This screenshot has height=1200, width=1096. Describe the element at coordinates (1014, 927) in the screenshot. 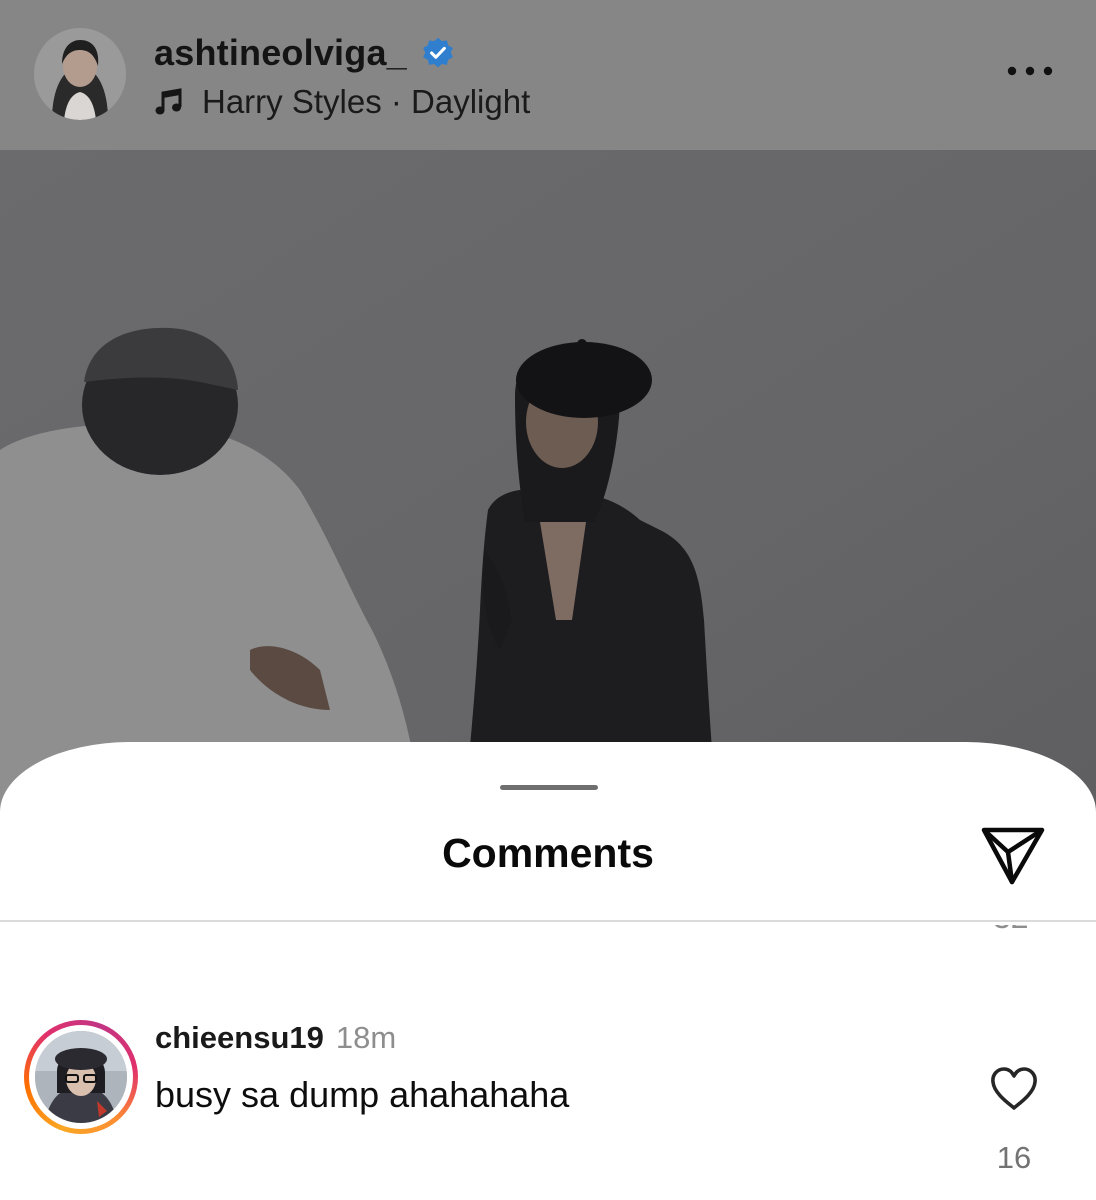

I see `scrolled-like-count: 32` at that location.